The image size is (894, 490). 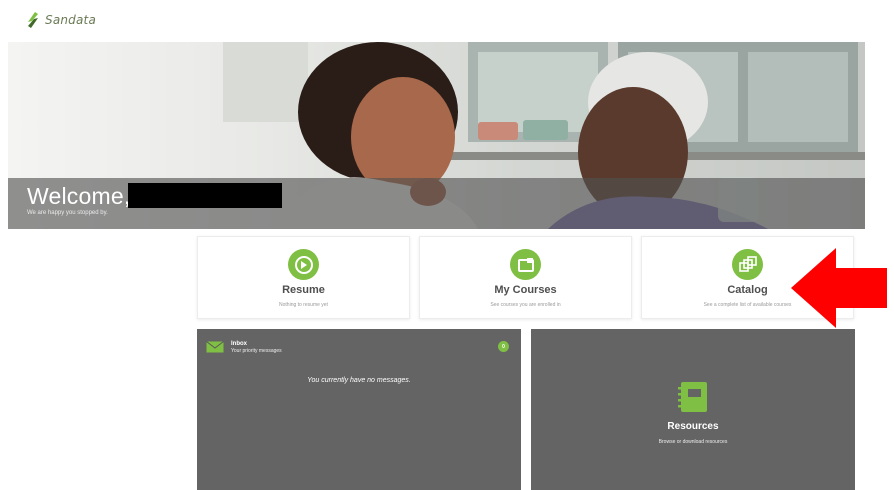 What do you see at coordinates (205, 195) in the screenshot?
I see `redacted-user-name` at bounding box center [205, 195].